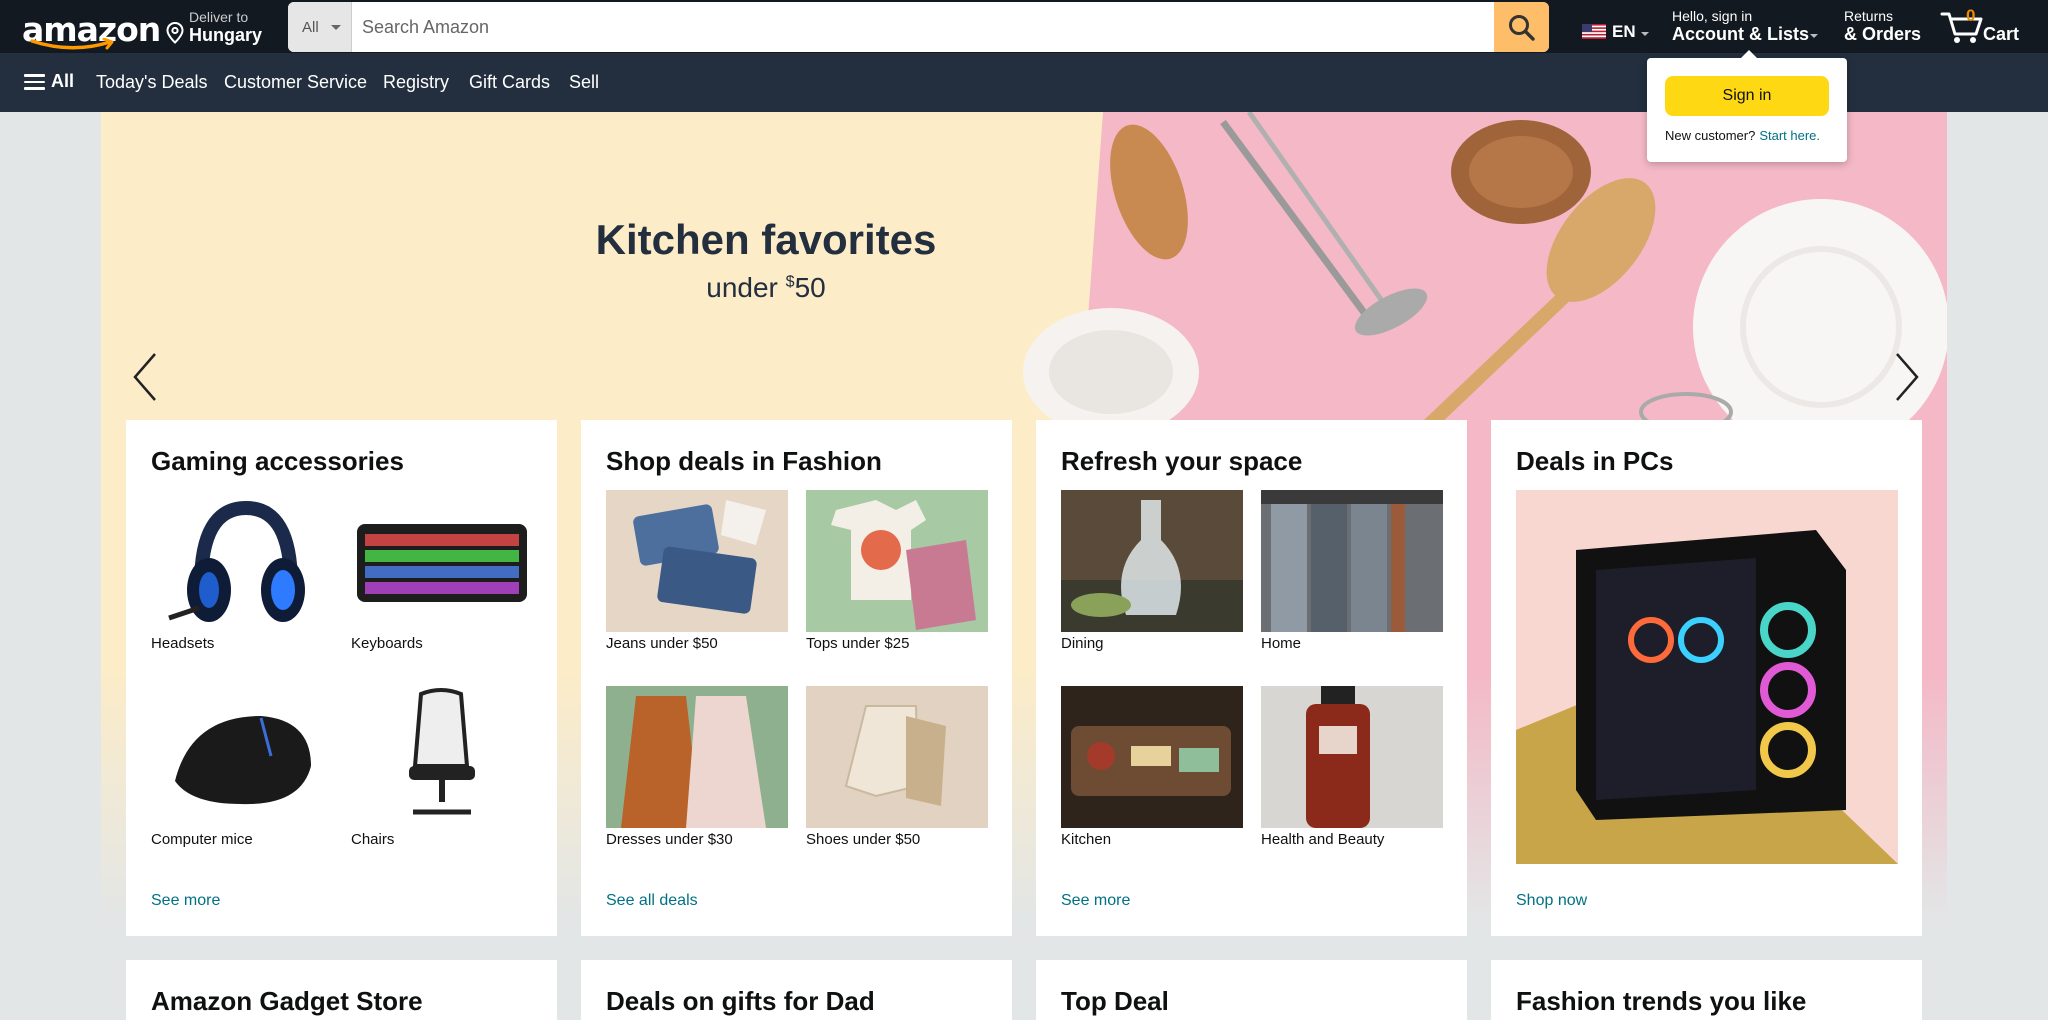  I want to click on search-button, so click(1521, 27).